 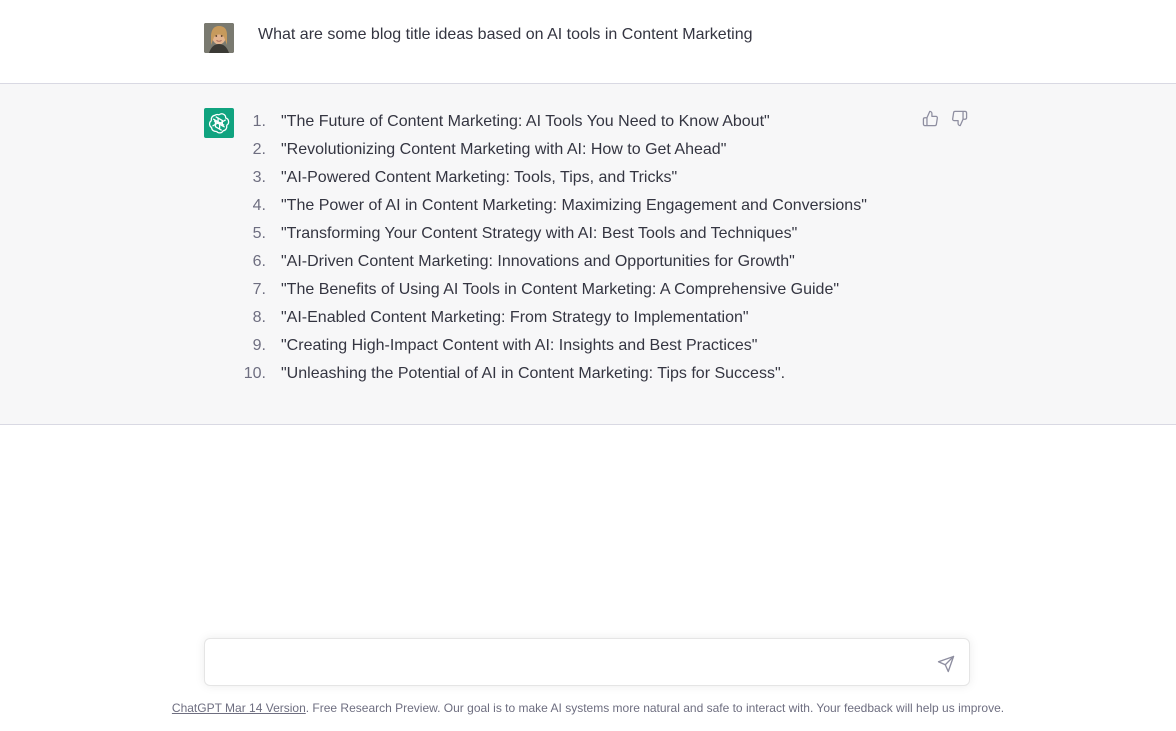 I want to click on version-link: ChatGPT Mar 14 Version, so click(x=239, y=708).